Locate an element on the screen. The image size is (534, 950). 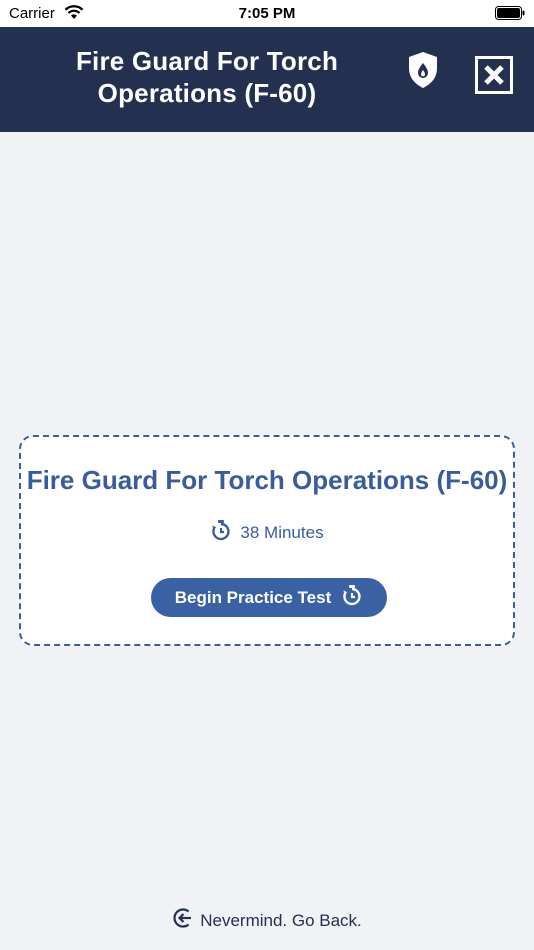
page-title: Fire Guard For Torch Operations (F-60) is located at coordinates (207, 77).